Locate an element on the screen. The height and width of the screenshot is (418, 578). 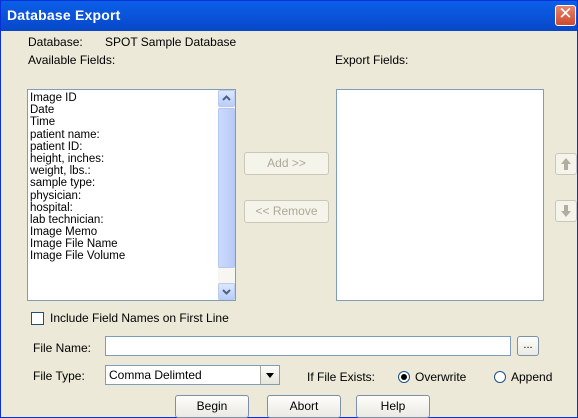
available-fields-label: Available Fields: is located at coordinates (72, 60).